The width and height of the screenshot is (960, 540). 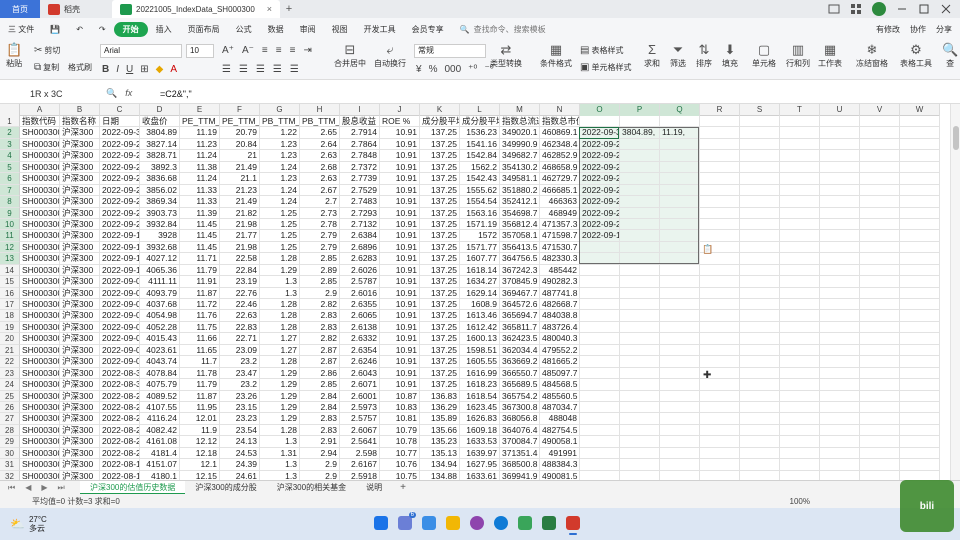 I want to click on italic-icon: I, so click(x=117, y=69).